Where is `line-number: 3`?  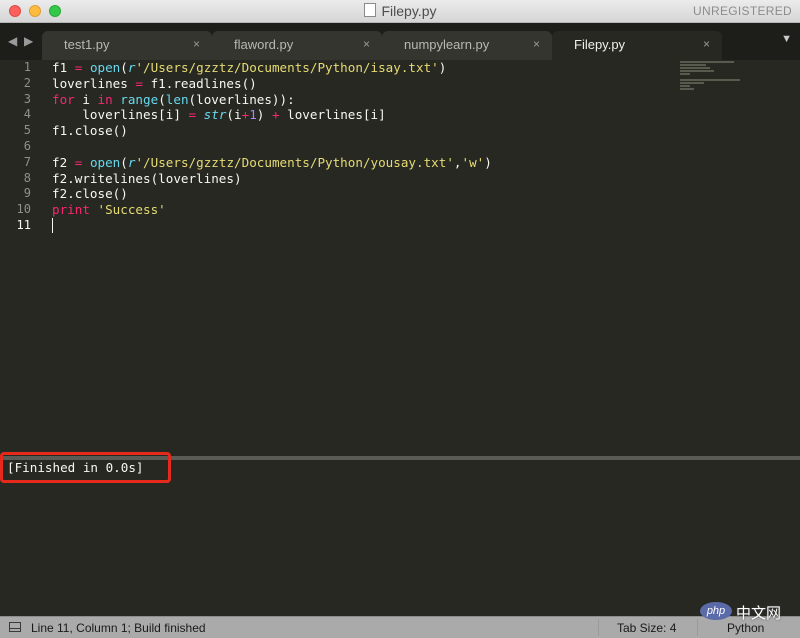
line-number: 3 is located at coordinates (27, 98).